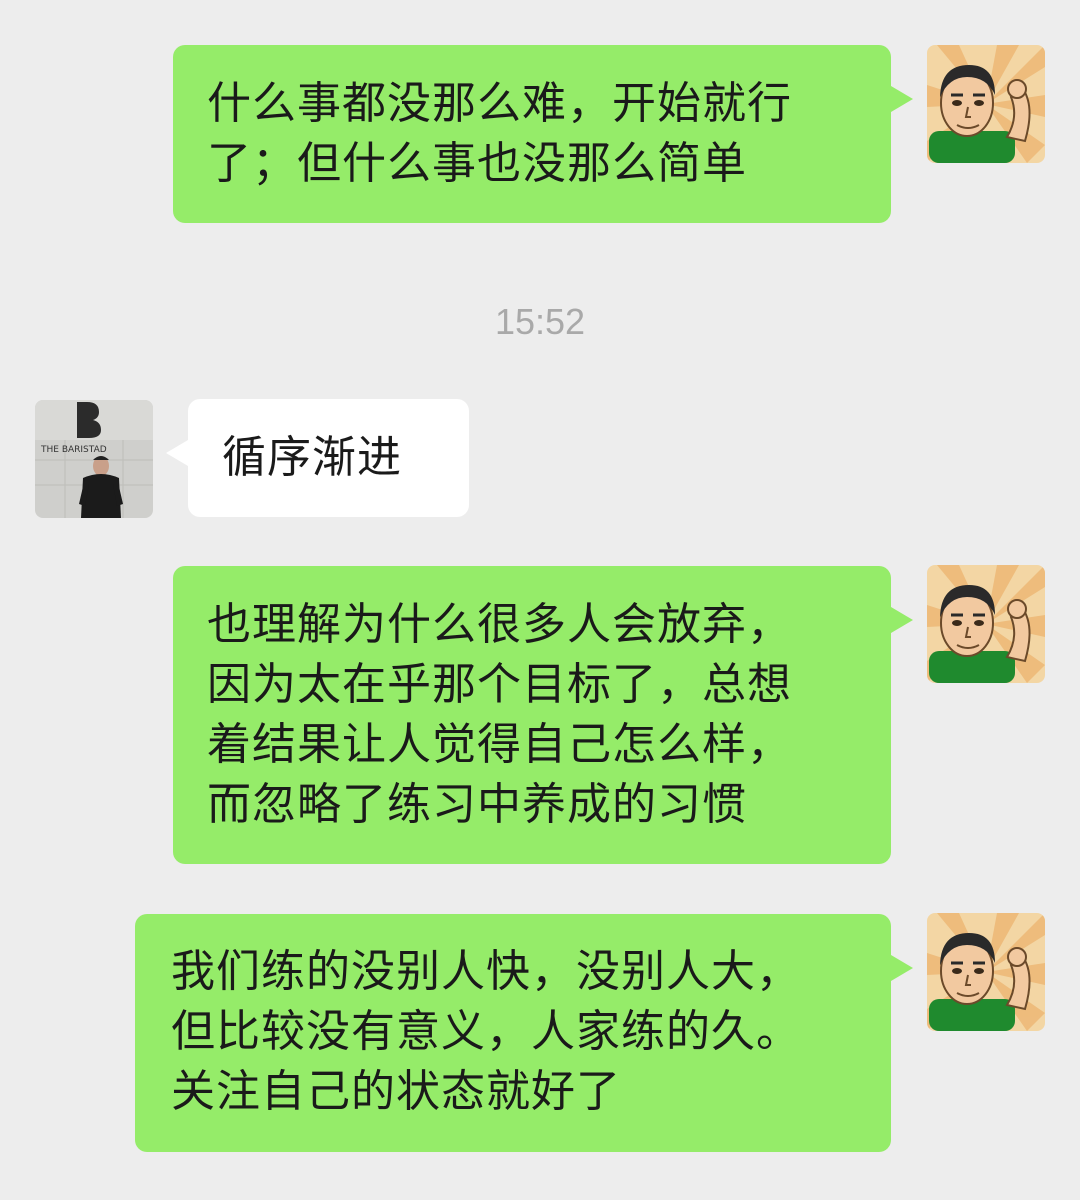 The height and width of the screenshot is (1200, 1080). Describe the element at coordinates (73, 450) in the screenshot. I see `photo-wall-text: THE BARISTAD` at that location.